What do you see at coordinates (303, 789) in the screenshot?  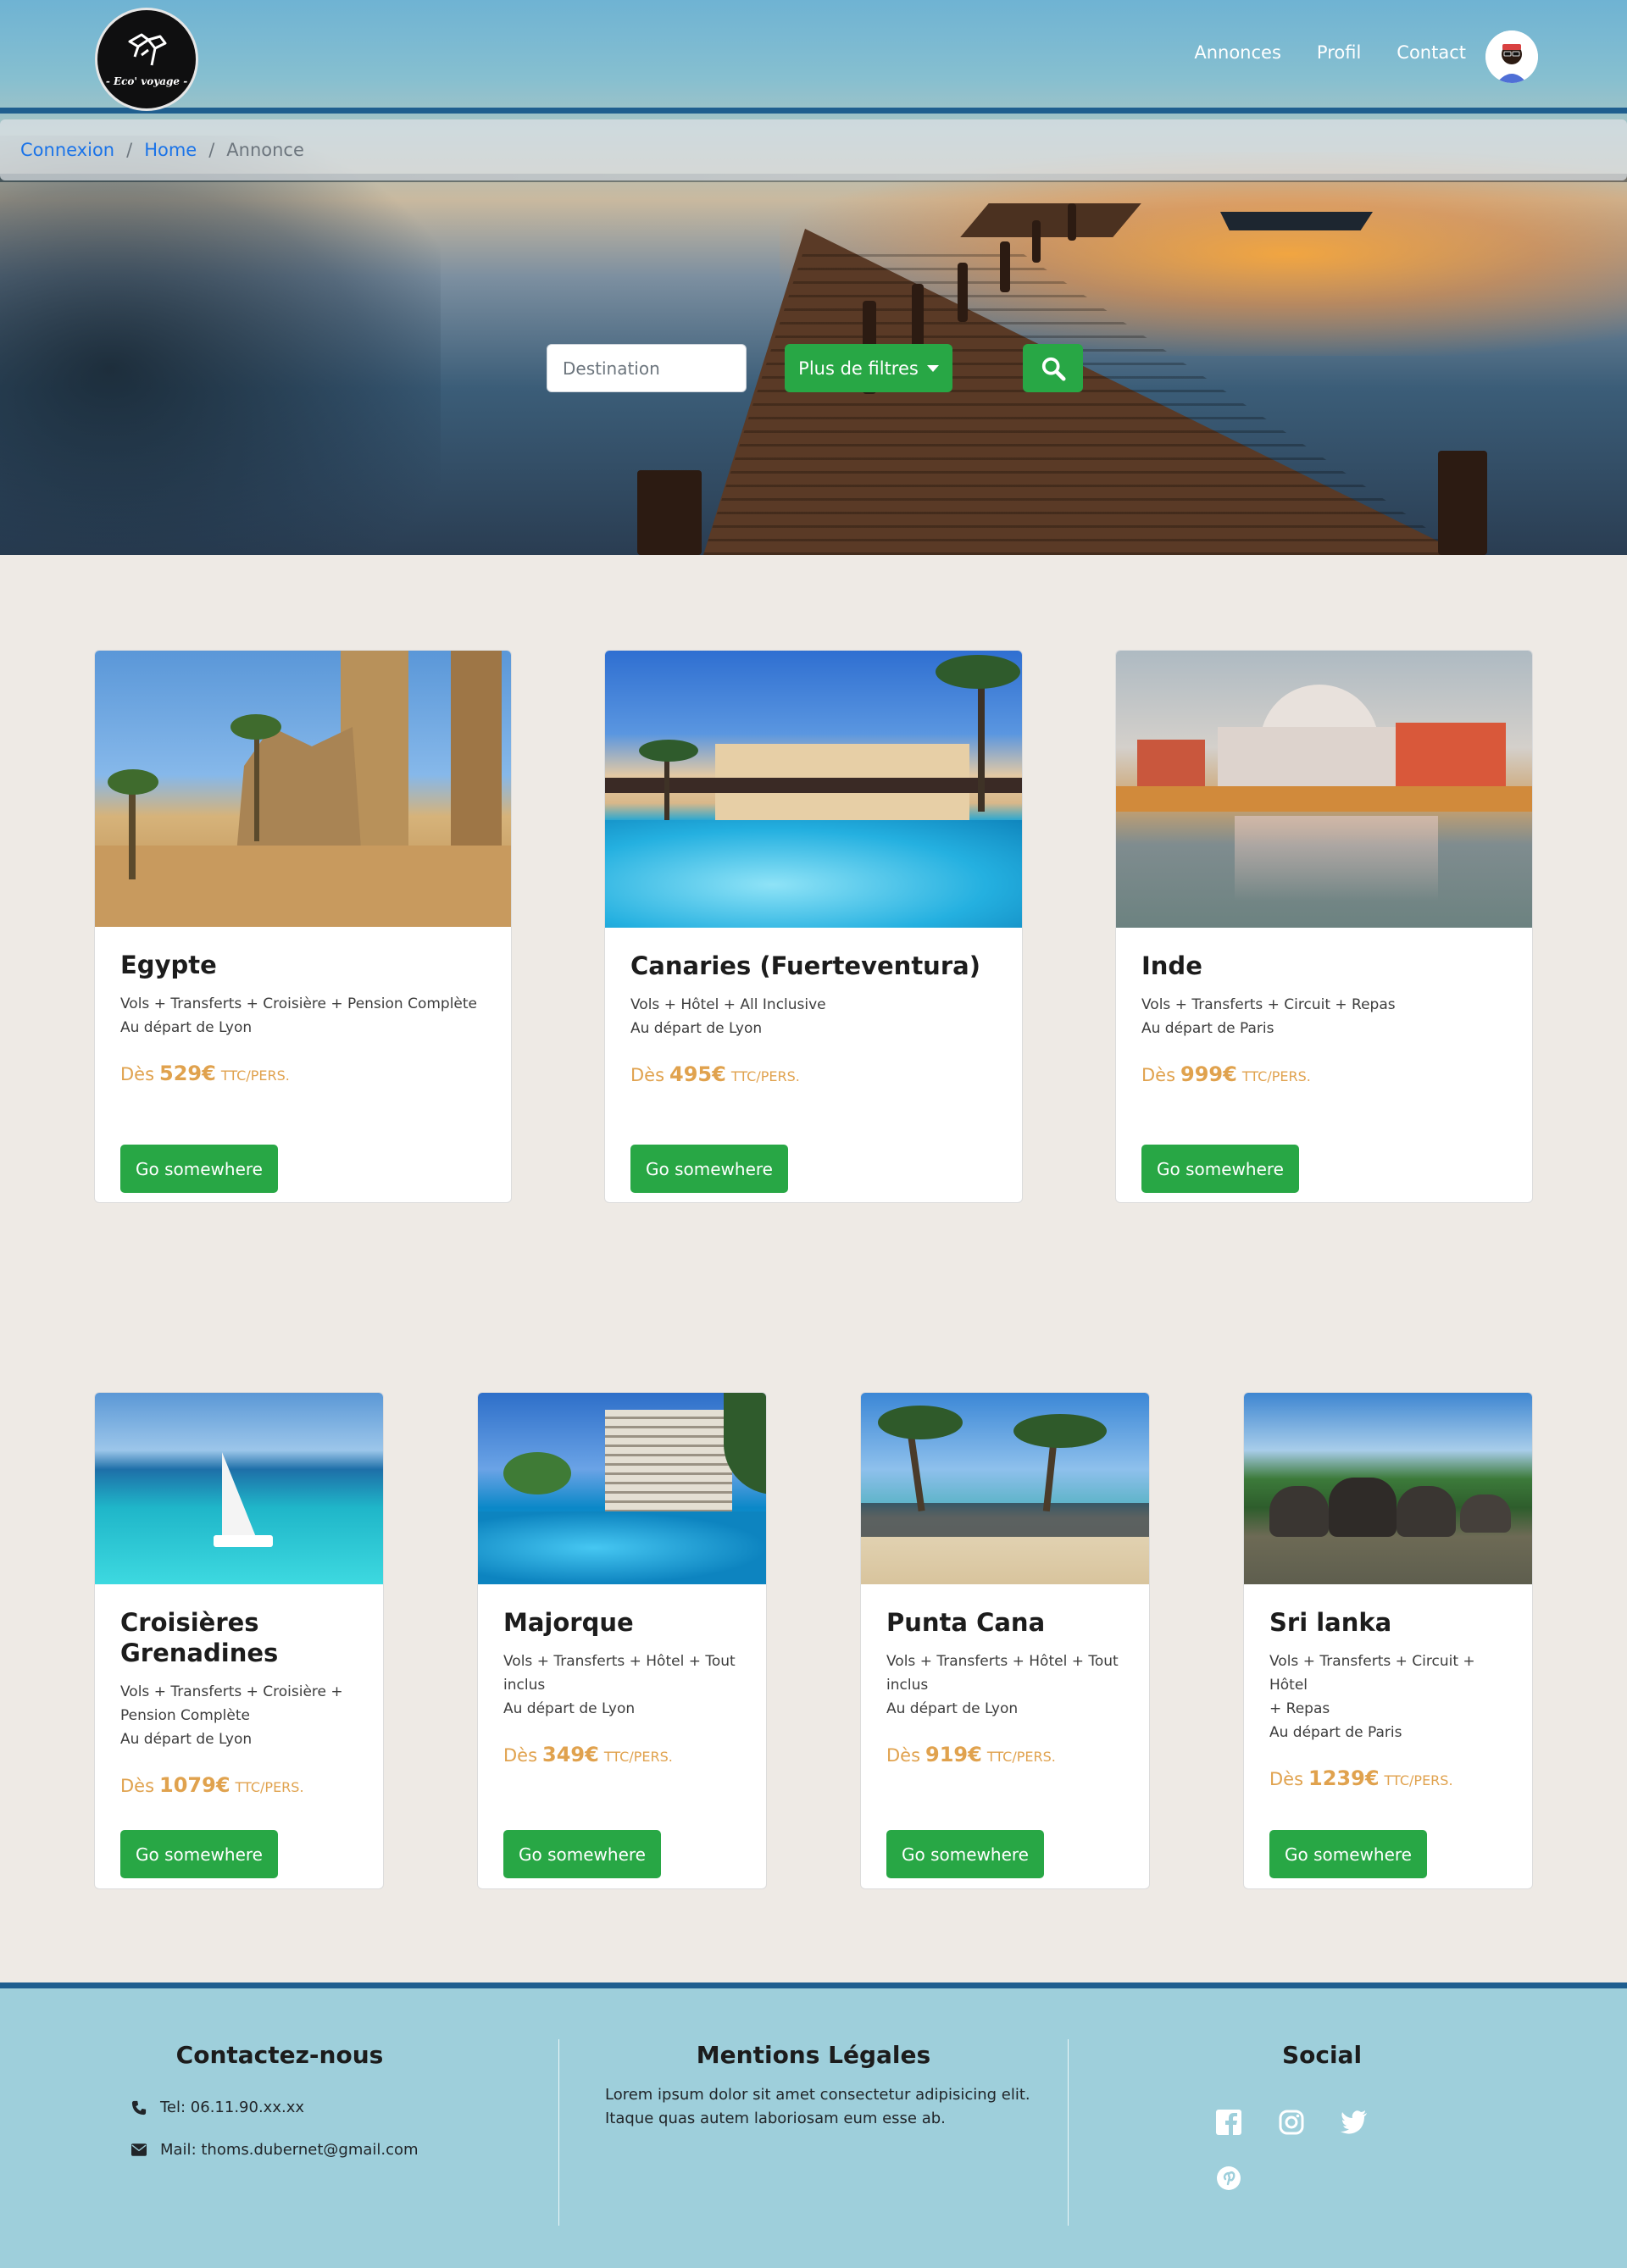 I see `offer-image-egypte` at bounding box center [303, 789].